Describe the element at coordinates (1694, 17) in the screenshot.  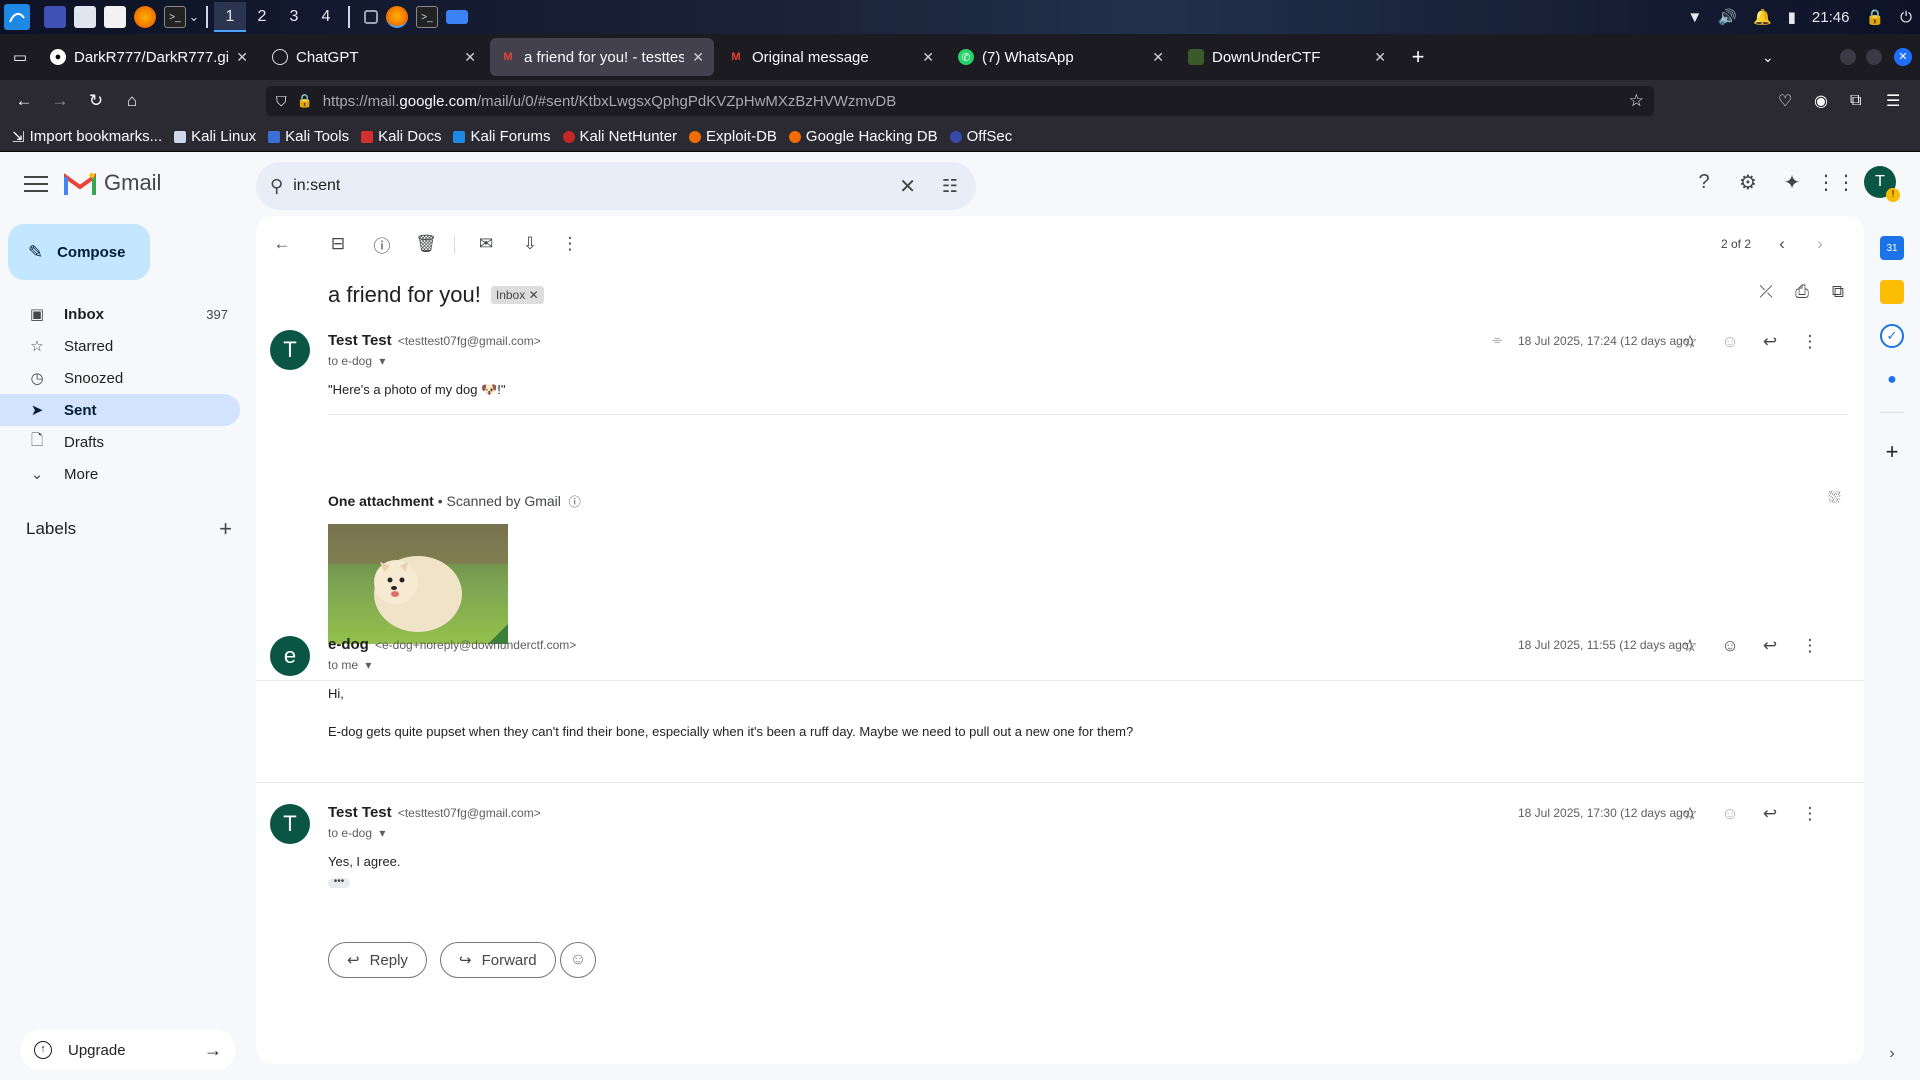
I see `wifi-icon: ▼` at that location.